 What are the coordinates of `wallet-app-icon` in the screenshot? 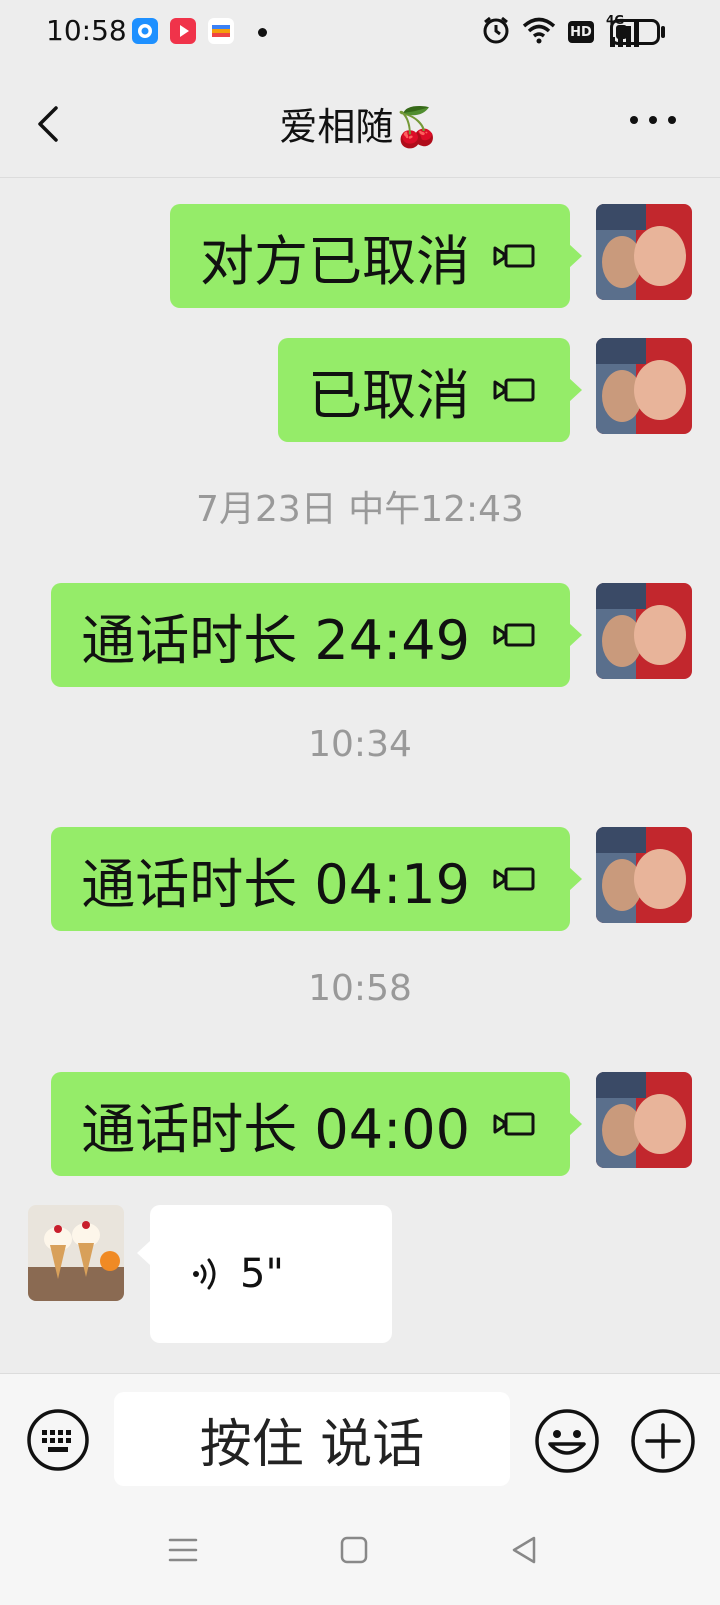 It's located at (221, 31).